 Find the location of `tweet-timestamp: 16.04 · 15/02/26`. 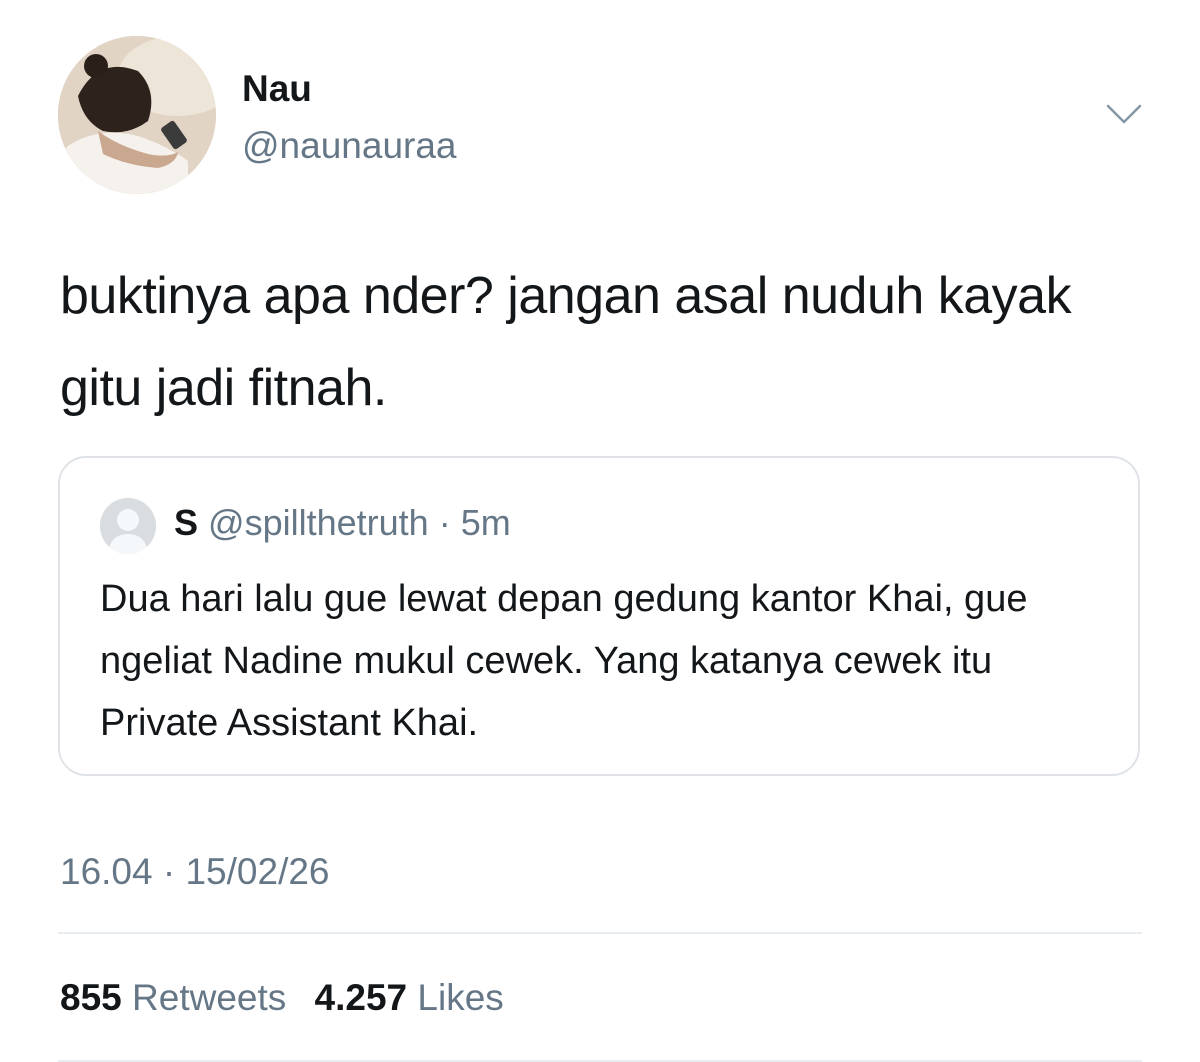

tweet-timestamp: 16.04 · 15/02/26 is located at coordinates (195, 872).